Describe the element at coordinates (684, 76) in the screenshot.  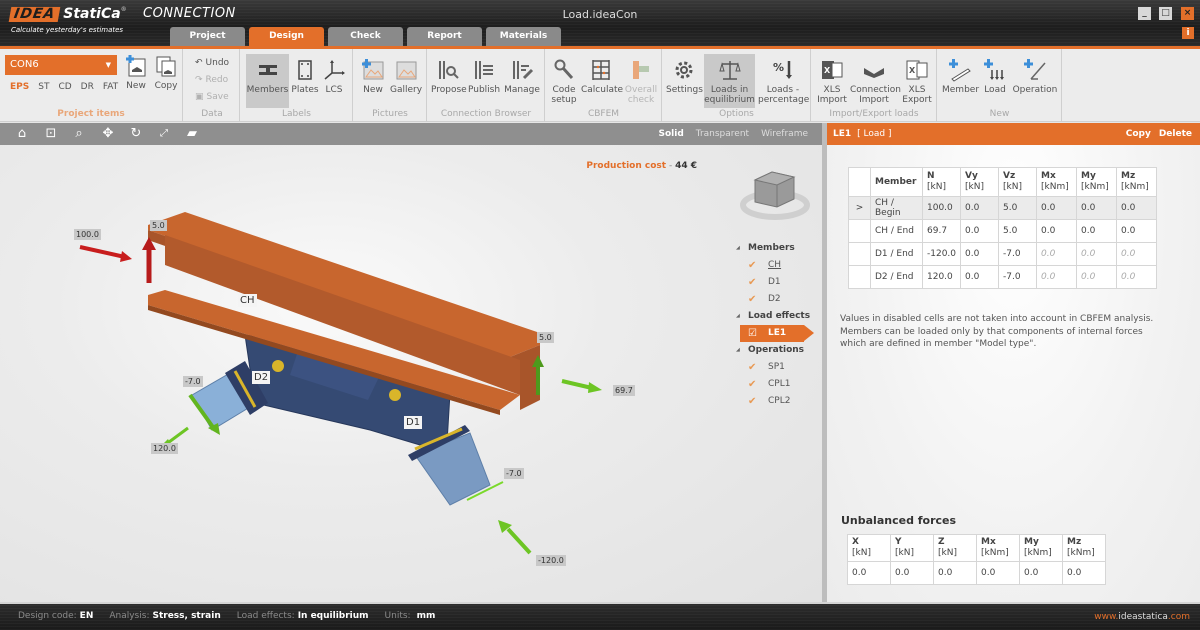
I see `settings-button: Settings` at that location.